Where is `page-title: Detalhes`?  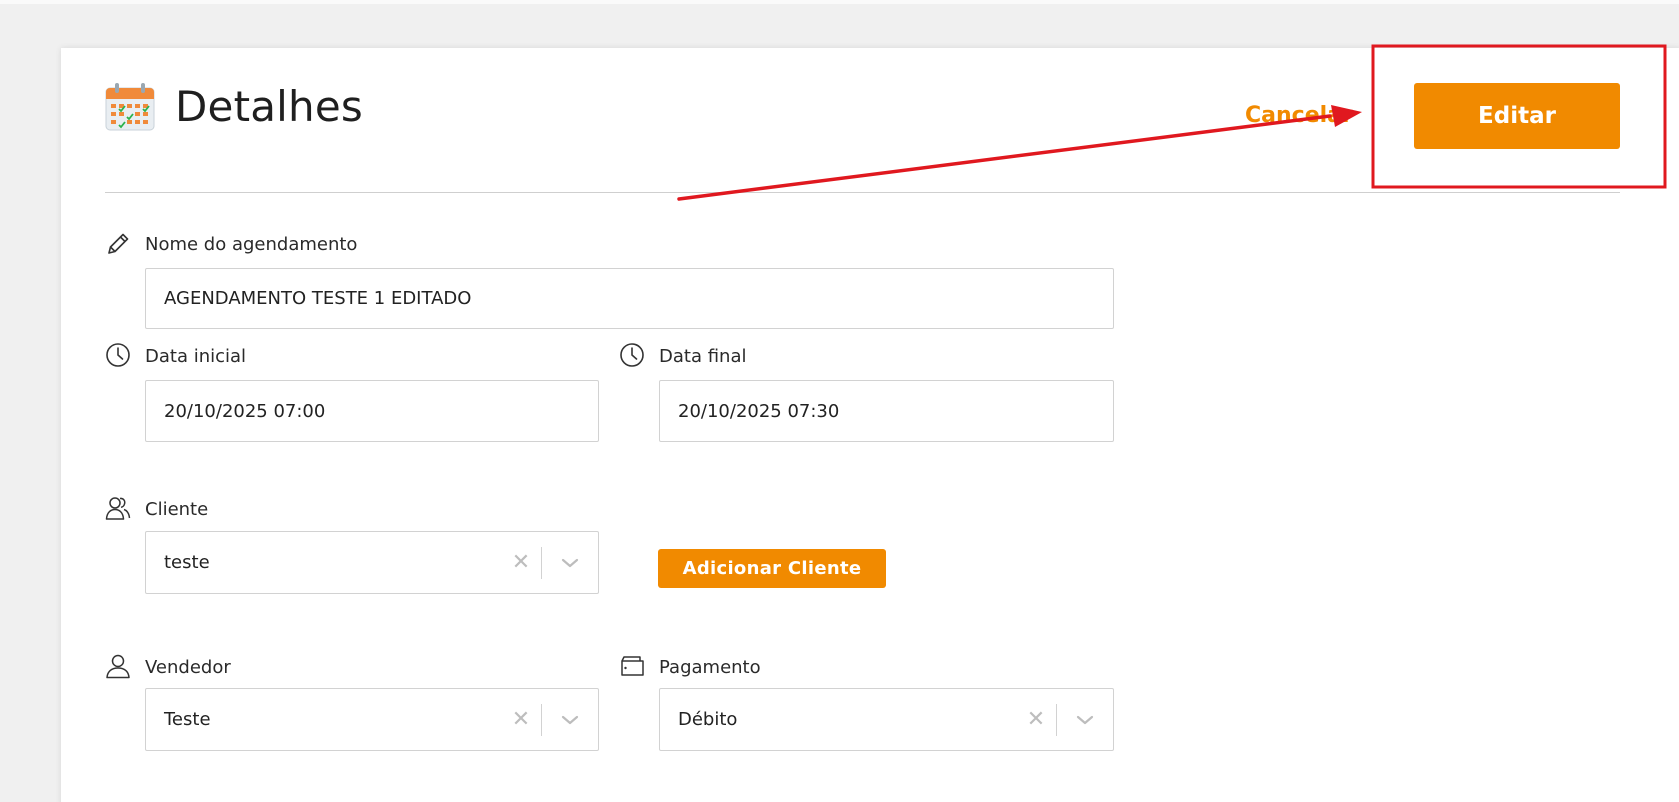 page-title: Detalhes is located at coordinates (269, 106).